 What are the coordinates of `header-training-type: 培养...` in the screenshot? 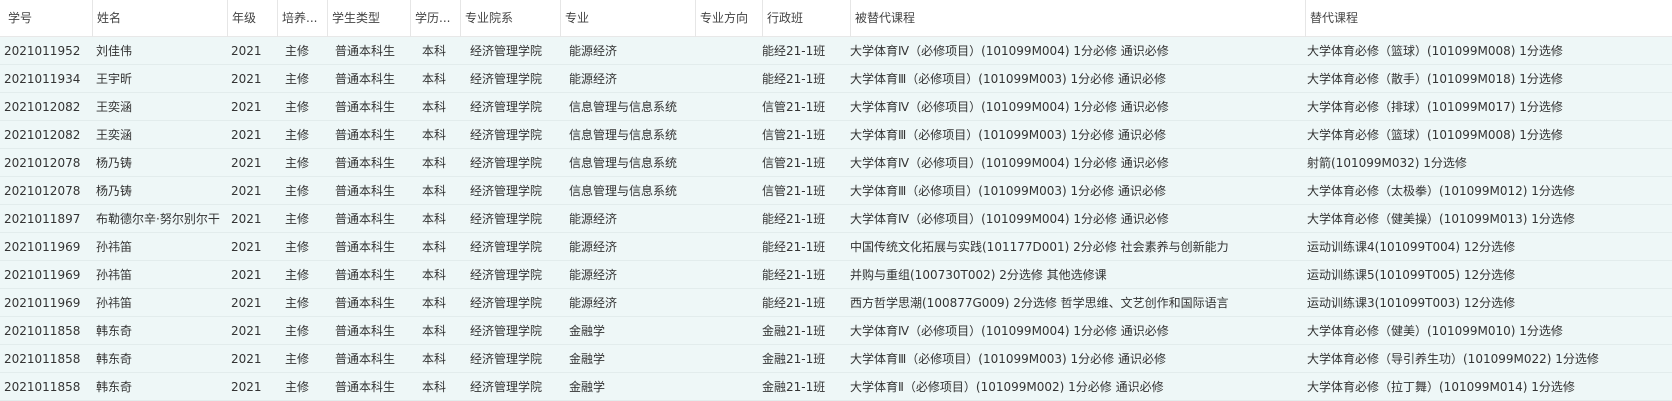 It's located at (302, 18).